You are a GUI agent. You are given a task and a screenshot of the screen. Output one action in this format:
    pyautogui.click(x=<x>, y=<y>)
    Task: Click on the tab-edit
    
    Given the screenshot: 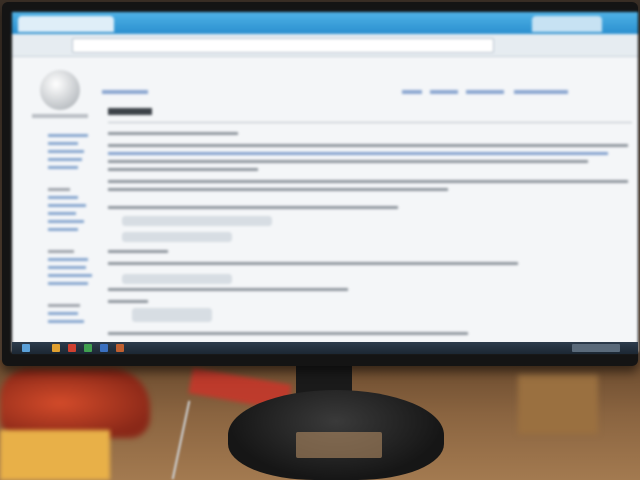 What is the action you would take?
    pyautogui.click(x=444, y=92)
    